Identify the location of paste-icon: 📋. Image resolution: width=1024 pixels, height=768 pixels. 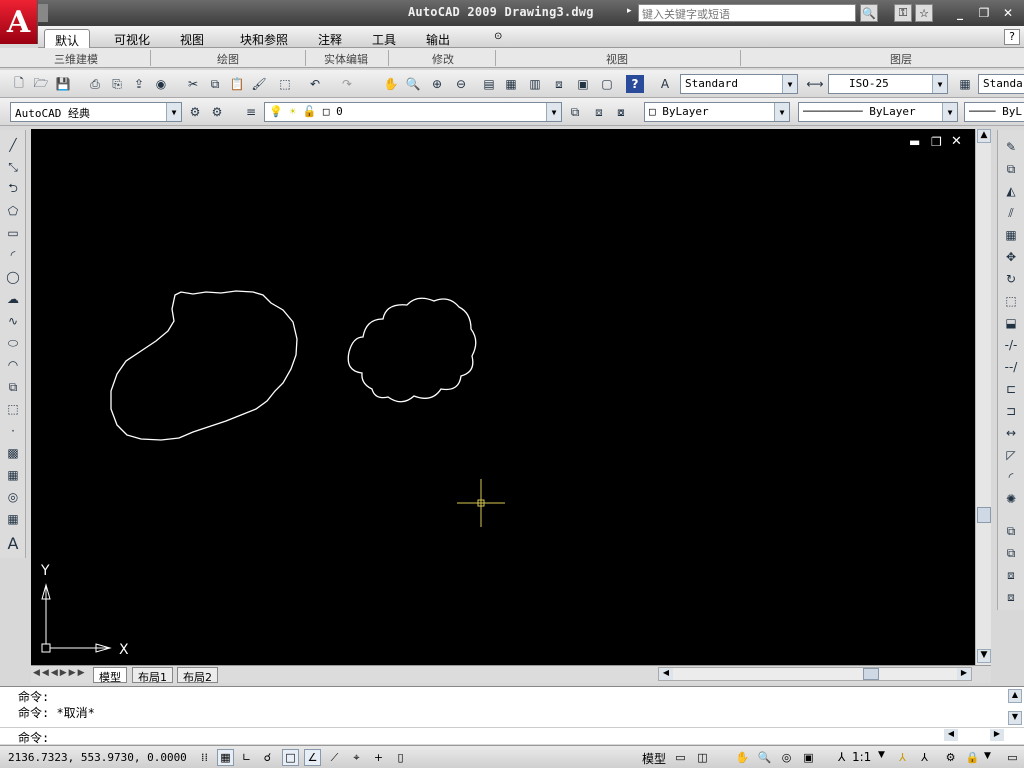
(237, 84).